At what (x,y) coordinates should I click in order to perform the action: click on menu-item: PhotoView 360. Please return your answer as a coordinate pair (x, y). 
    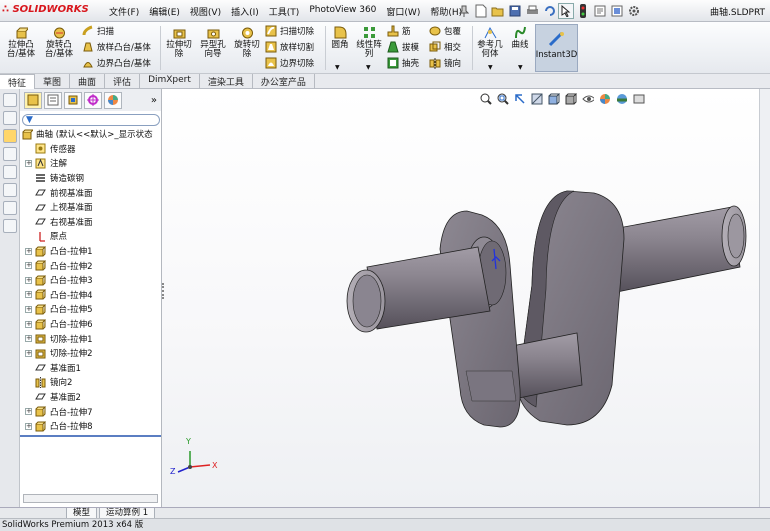
    Looking at the image, I should click on (342, 11).